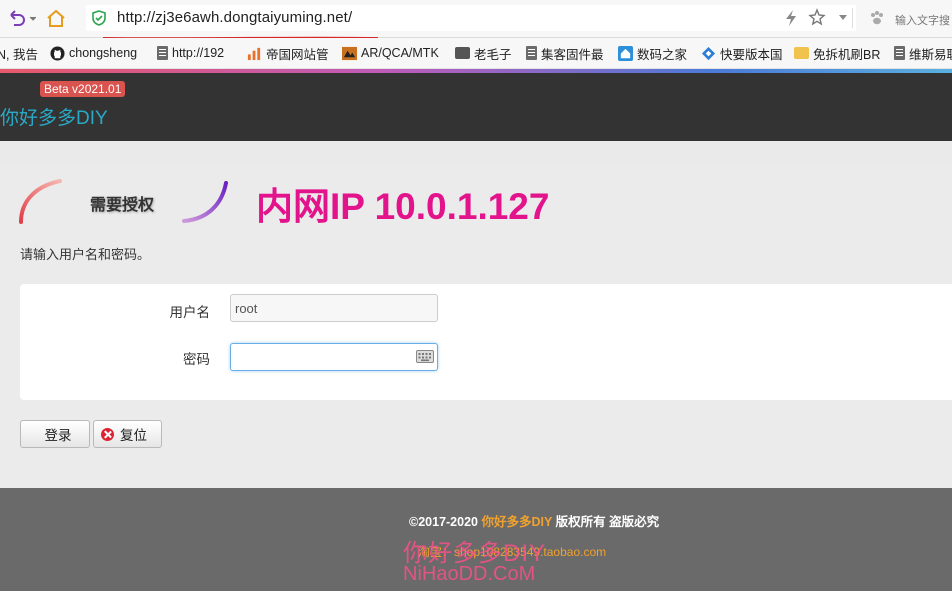 The height and width of the screenshot is (591, 952). I want to click on watermark-domain: NiHaoDD.CoM, so click(469, 574).